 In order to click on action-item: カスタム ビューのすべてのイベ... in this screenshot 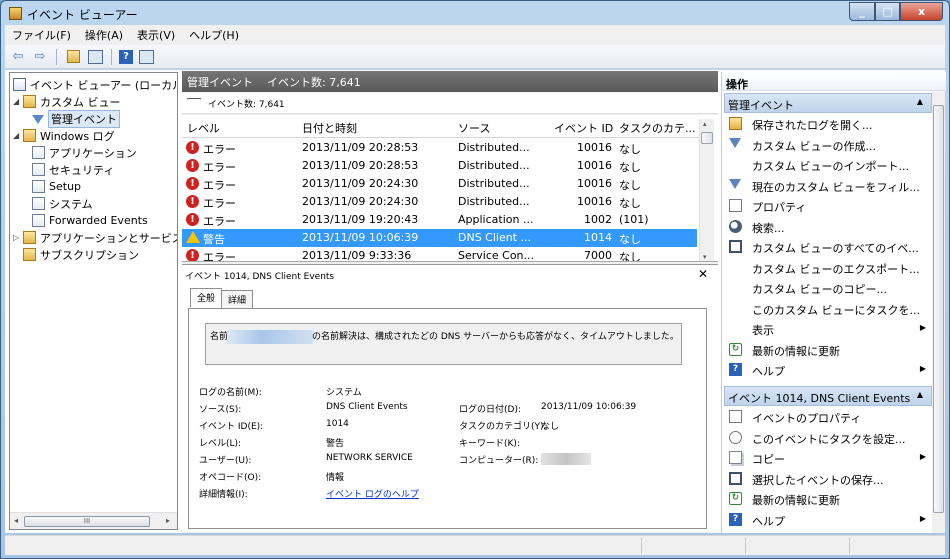, I will do `click(828, 247)`.